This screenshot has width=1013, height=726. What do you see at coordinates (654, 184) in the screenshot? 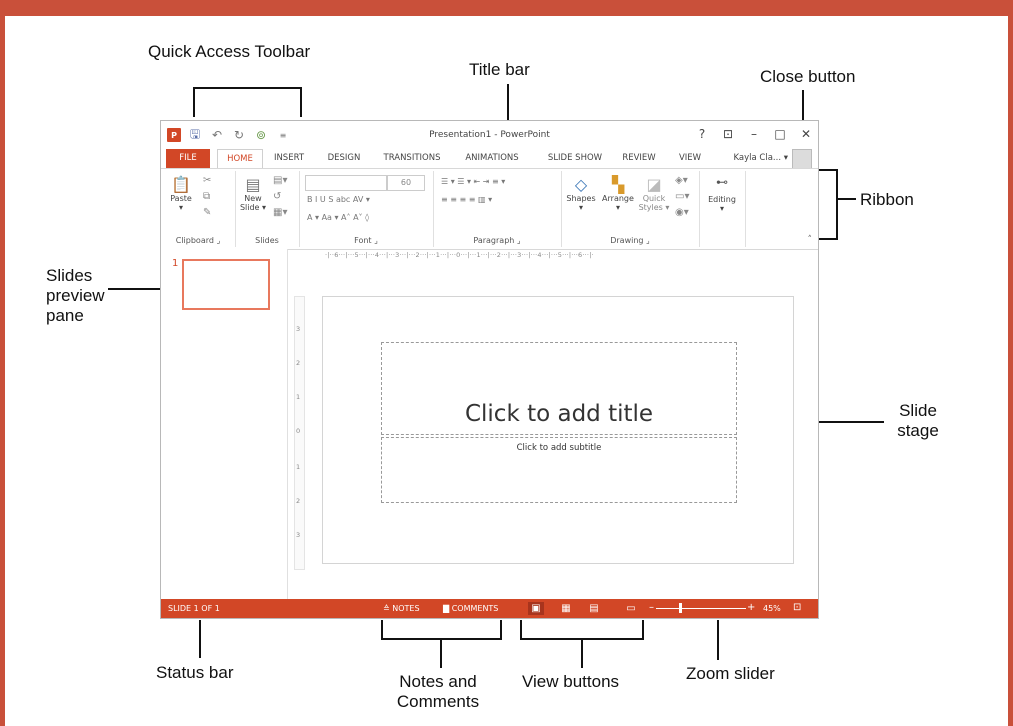
I see `quick-styles-icon: ◪` at bounding box center [654, 184].